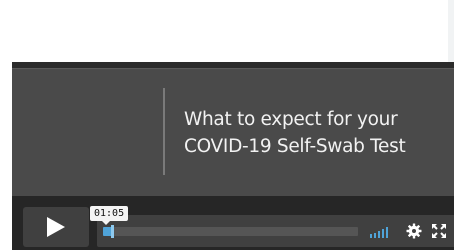 This screenshot has height=250, width=454. Describe the element at coordinates (112, 231) in the screenshot. I see `progress-handle` at that location.